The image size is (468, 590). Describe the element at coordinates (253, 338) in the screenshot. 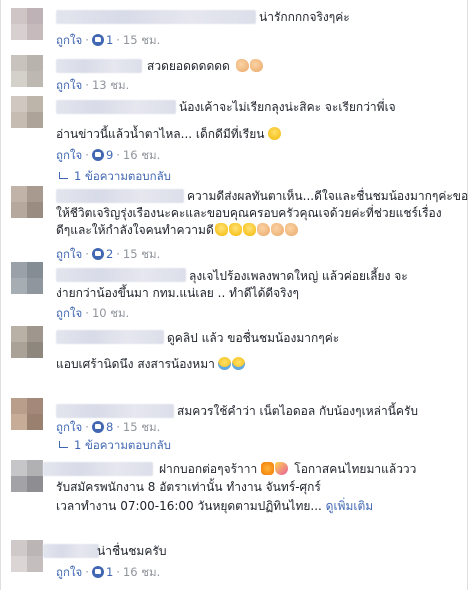

I see `comment-text: ดูคลิป แล้ว ขอชื่นชมน้องมากๆค่ะ` at that location.